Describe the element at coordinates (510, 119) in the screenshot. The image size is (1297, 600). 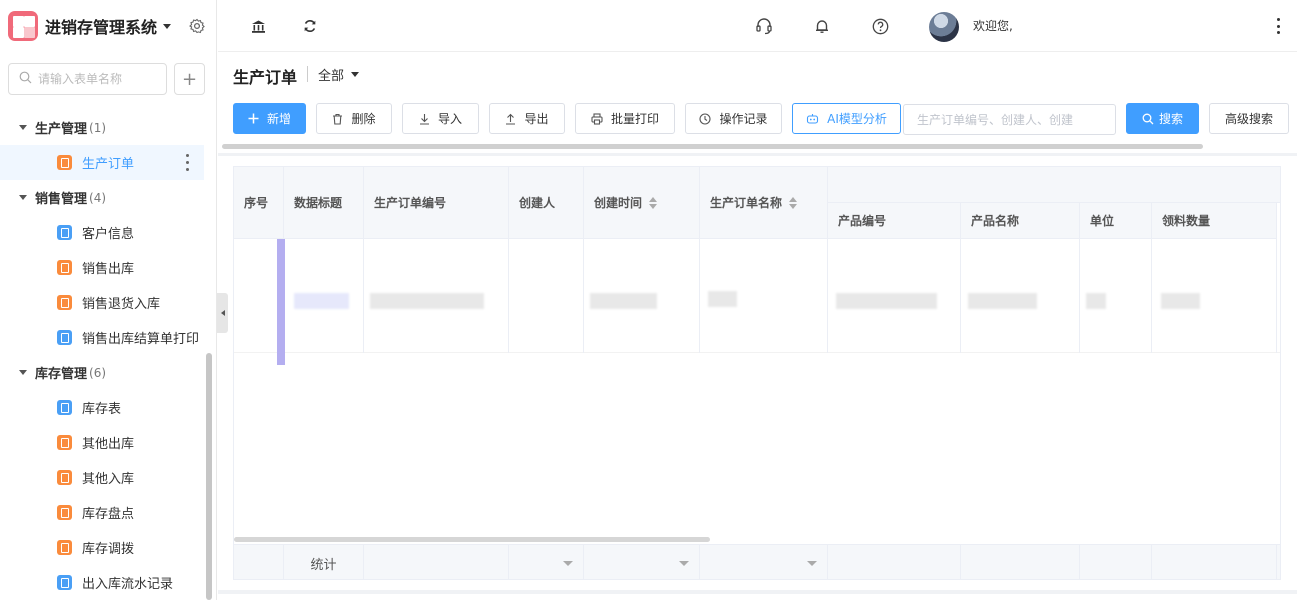
I see `upload-icon` at that location.